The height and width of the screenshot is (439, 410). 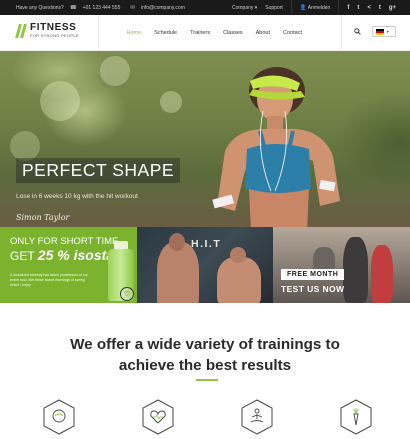 What do you see at coordinates (262, 33) in the screenshot?
I see `nav-item-about: About` at bounding box center [262, 33].